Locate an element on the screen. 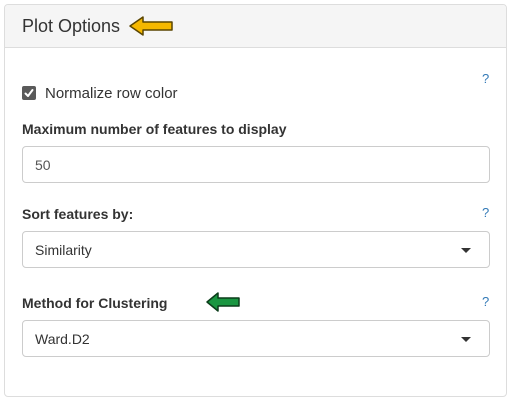 The width and height of the screenshot is (511, 403). clustering-method-selected-value: Ward.D2 is located at coordinates (62, 339).